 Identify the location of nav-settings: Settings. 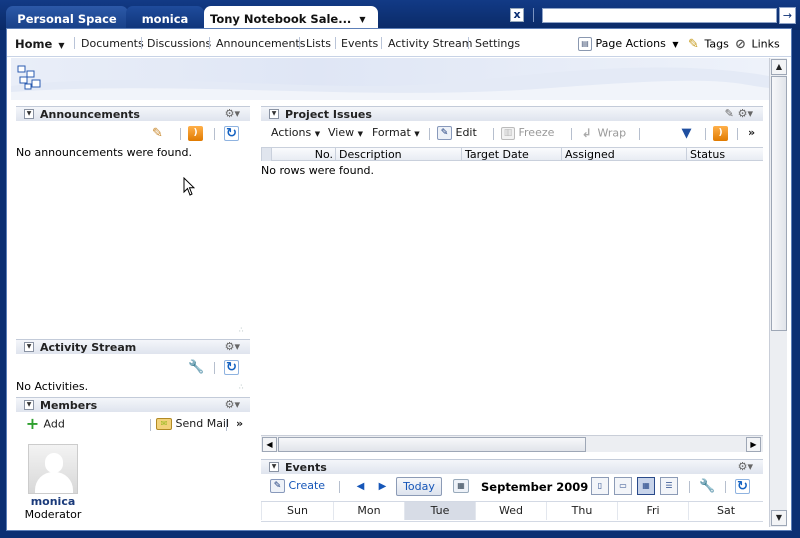
(497, 43).